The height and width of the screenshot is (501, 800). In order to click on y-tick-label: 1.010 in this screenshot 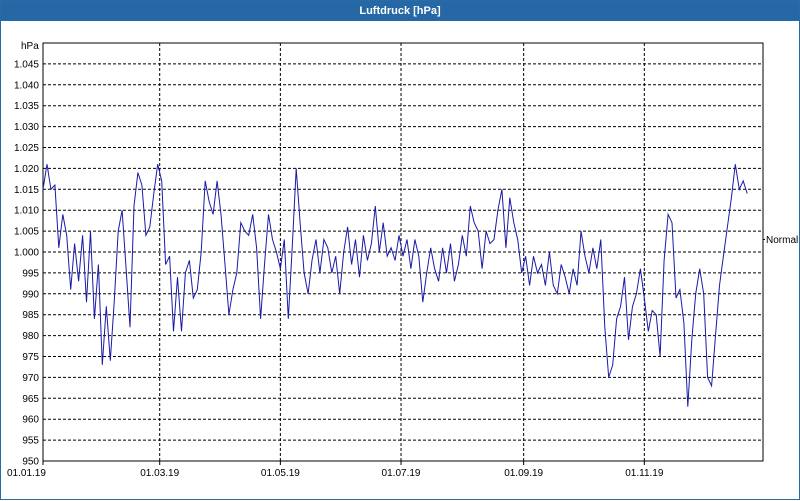, I will do `click(26, 211)`.